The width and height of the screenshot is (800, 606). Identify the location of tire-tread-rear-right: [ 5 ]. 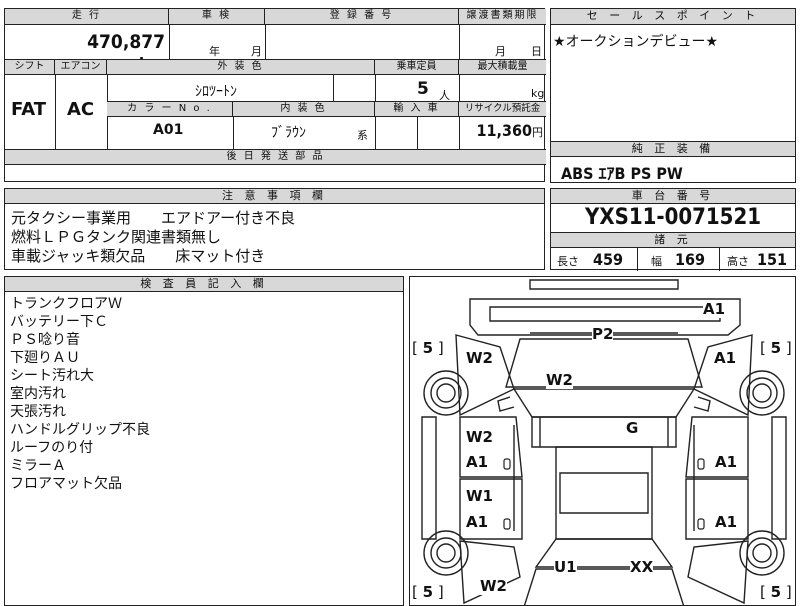
(776, 592).